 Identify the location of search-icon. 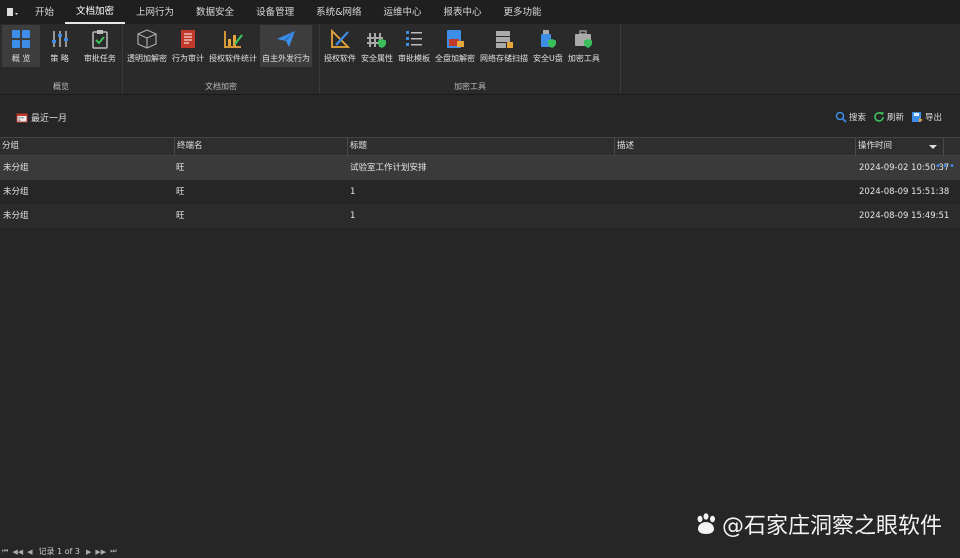
(841, 117).